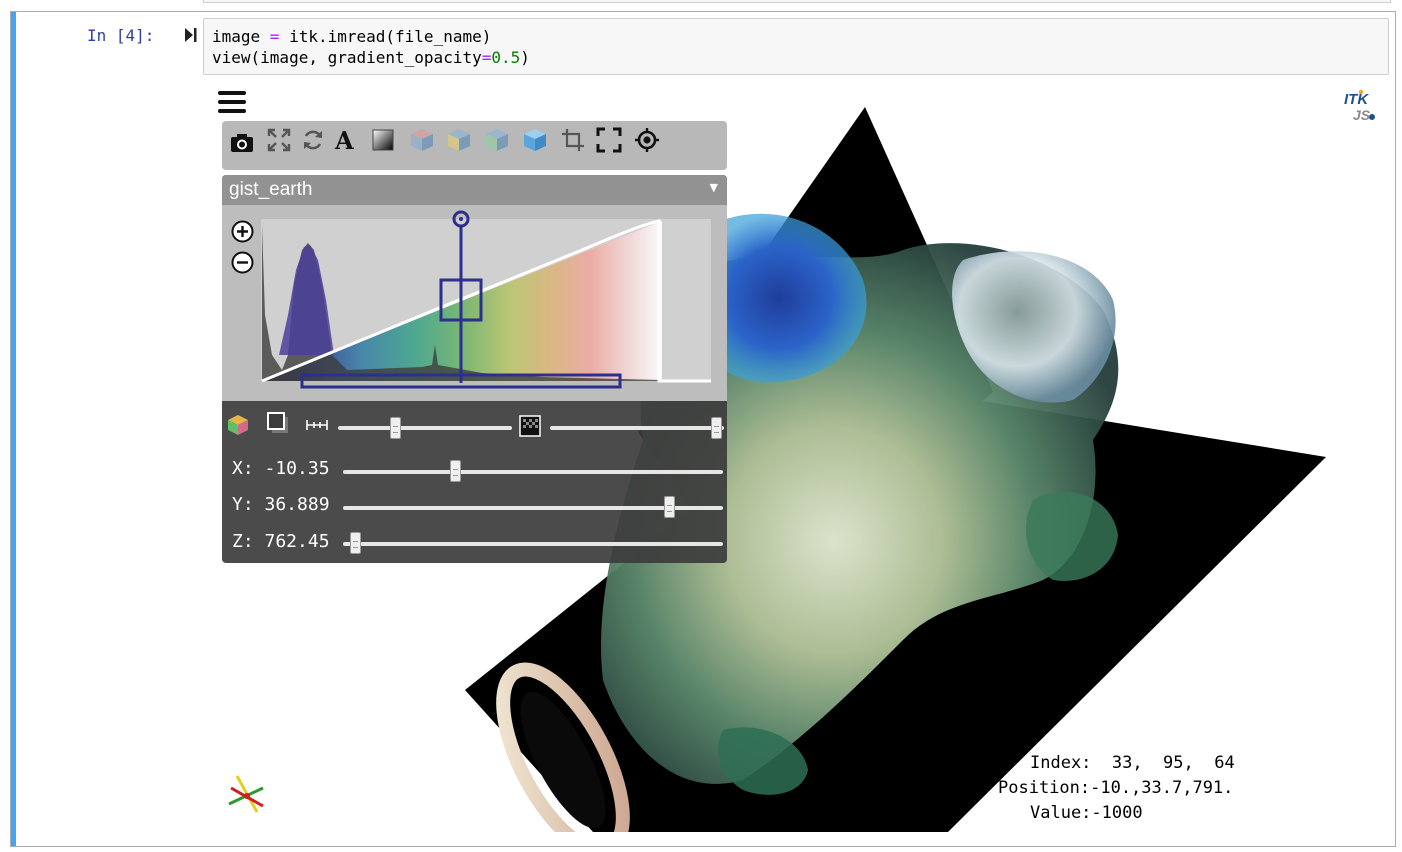 The width and height of the screenshot is (1402, 852). Describe the element at coordinates (317, 425) in the screenshot. I see `sample-distance-icon` at that location.